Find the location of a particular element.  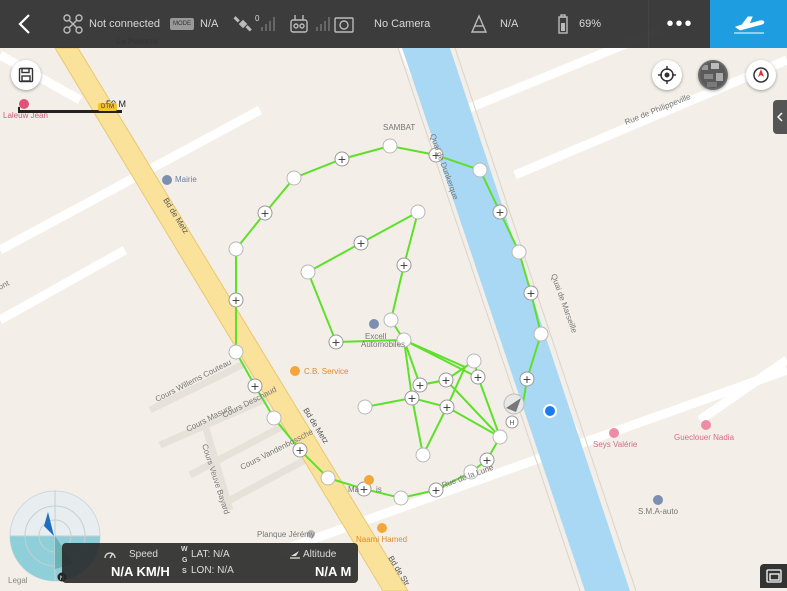

mode-value: N/A is located at coordinates (209, 24).